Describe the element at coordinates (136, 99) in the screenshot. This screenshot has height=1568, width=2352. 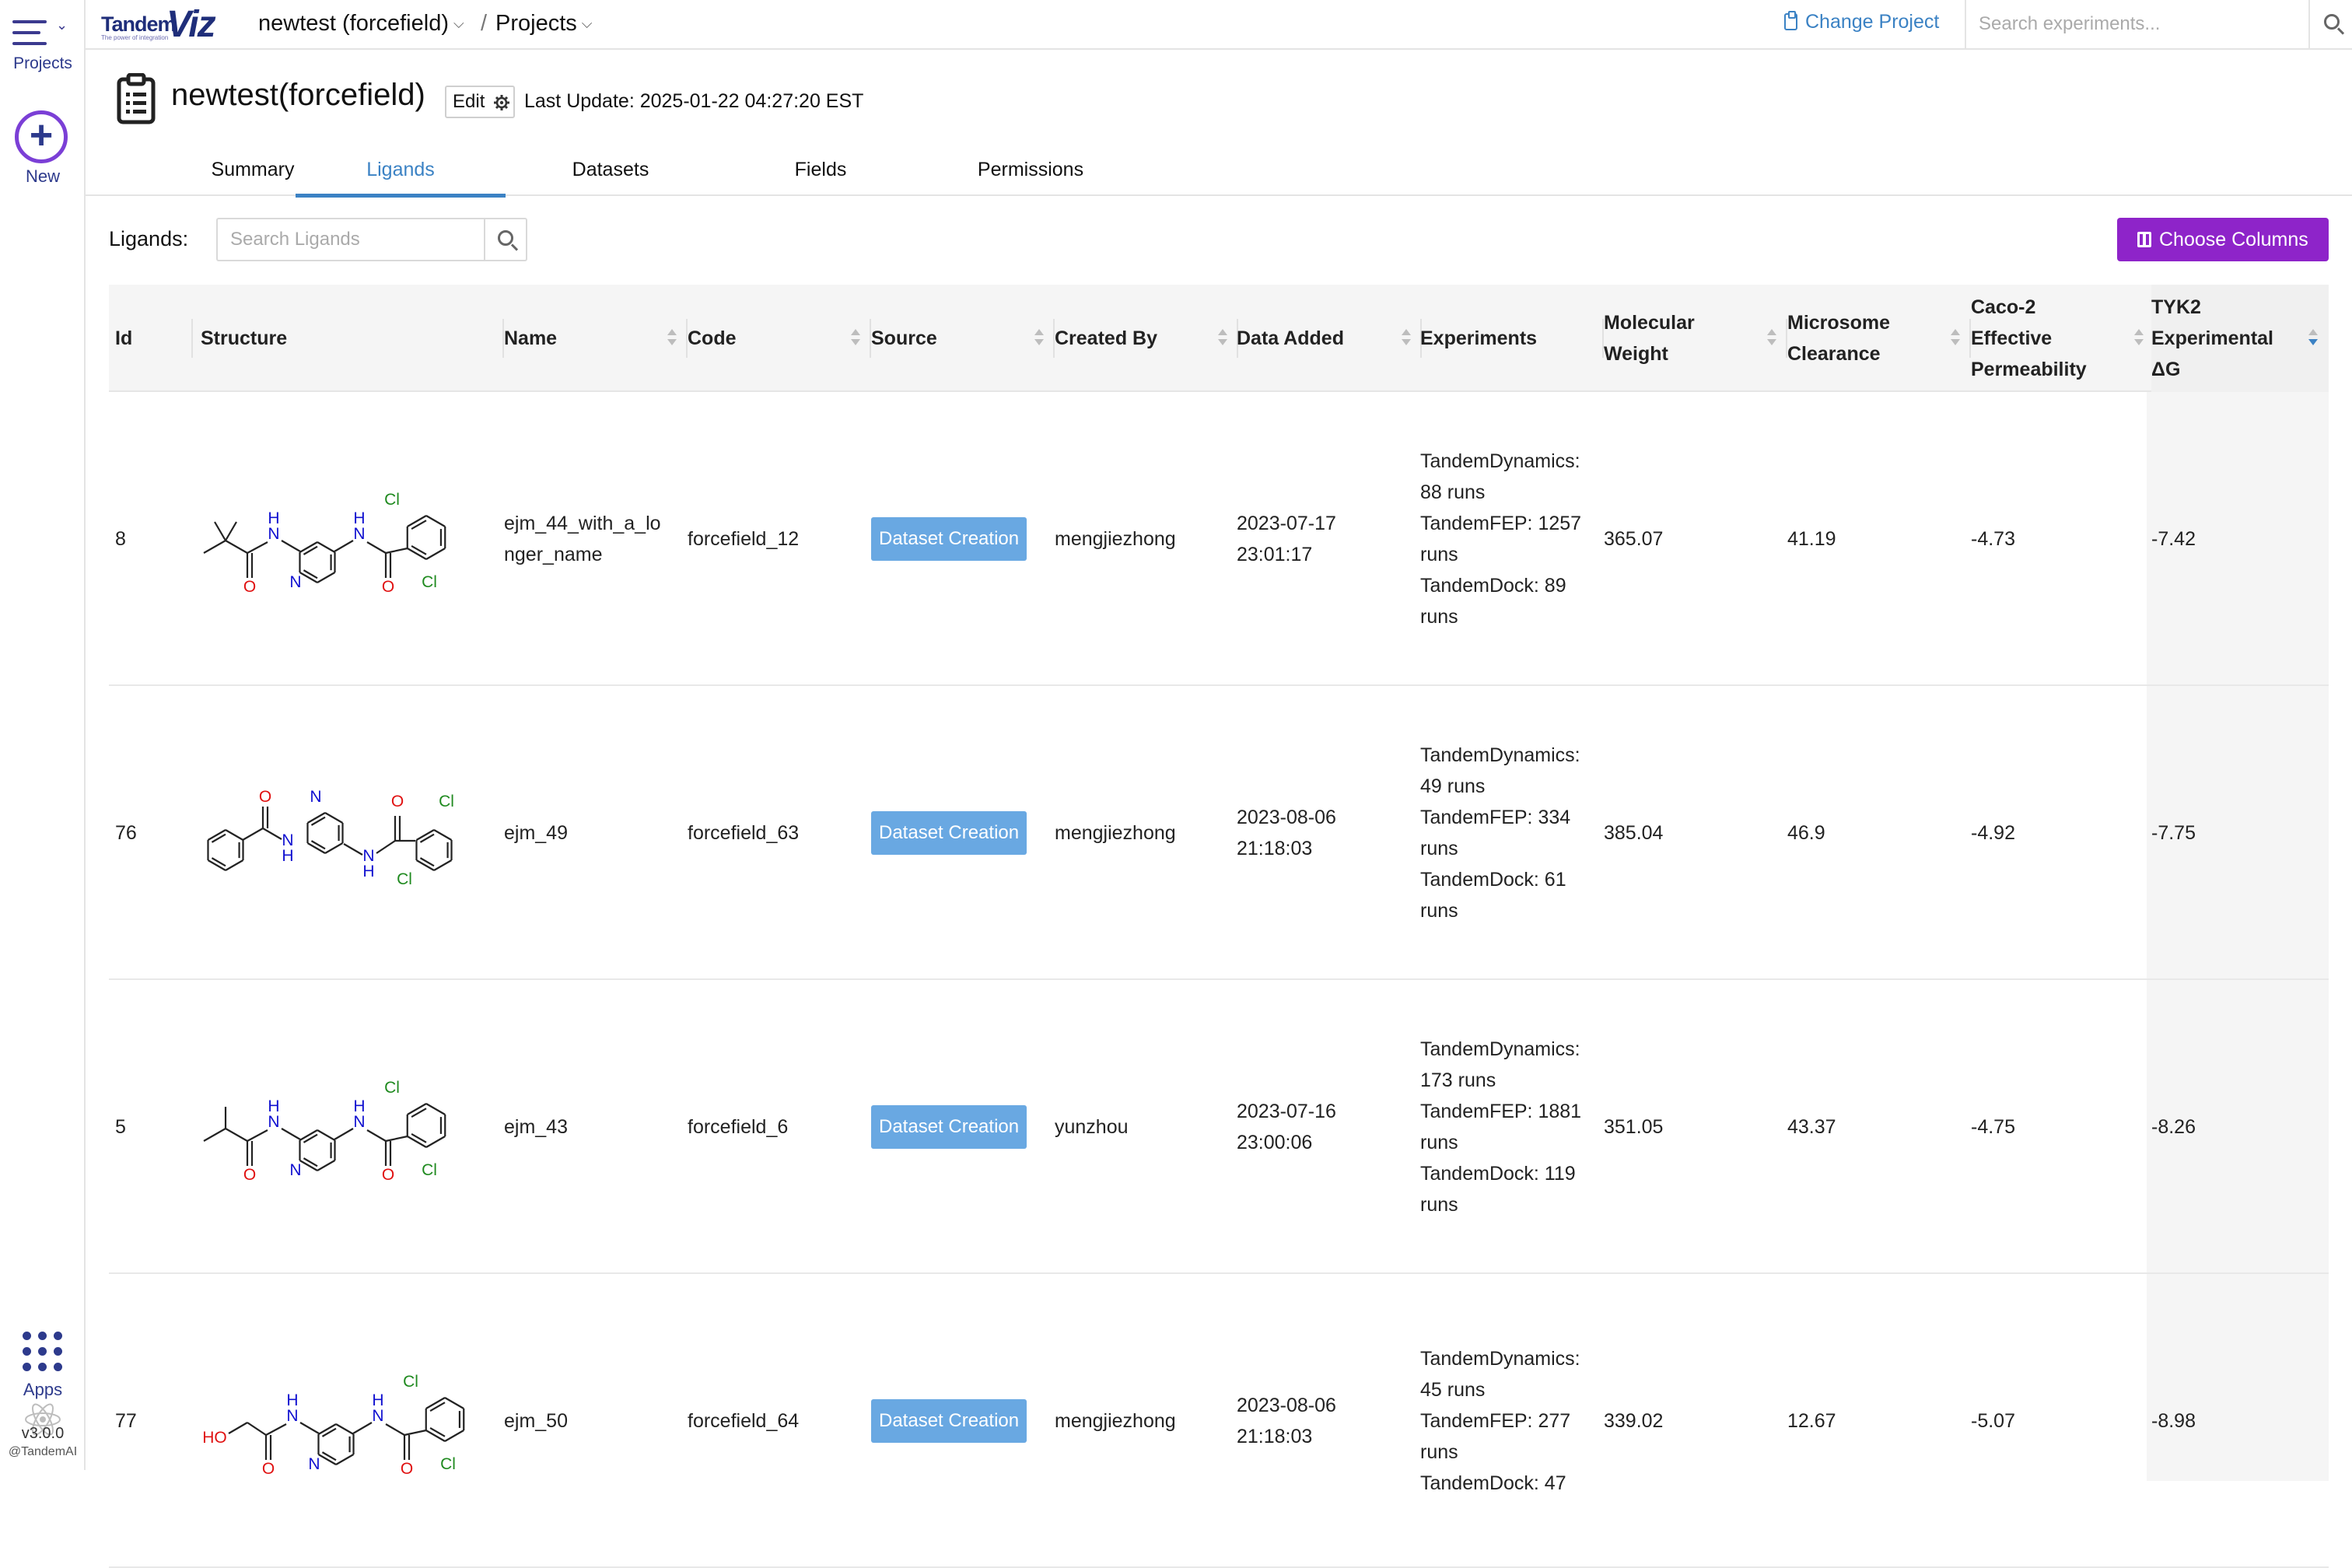
I see `clipboard-icon` at that location.